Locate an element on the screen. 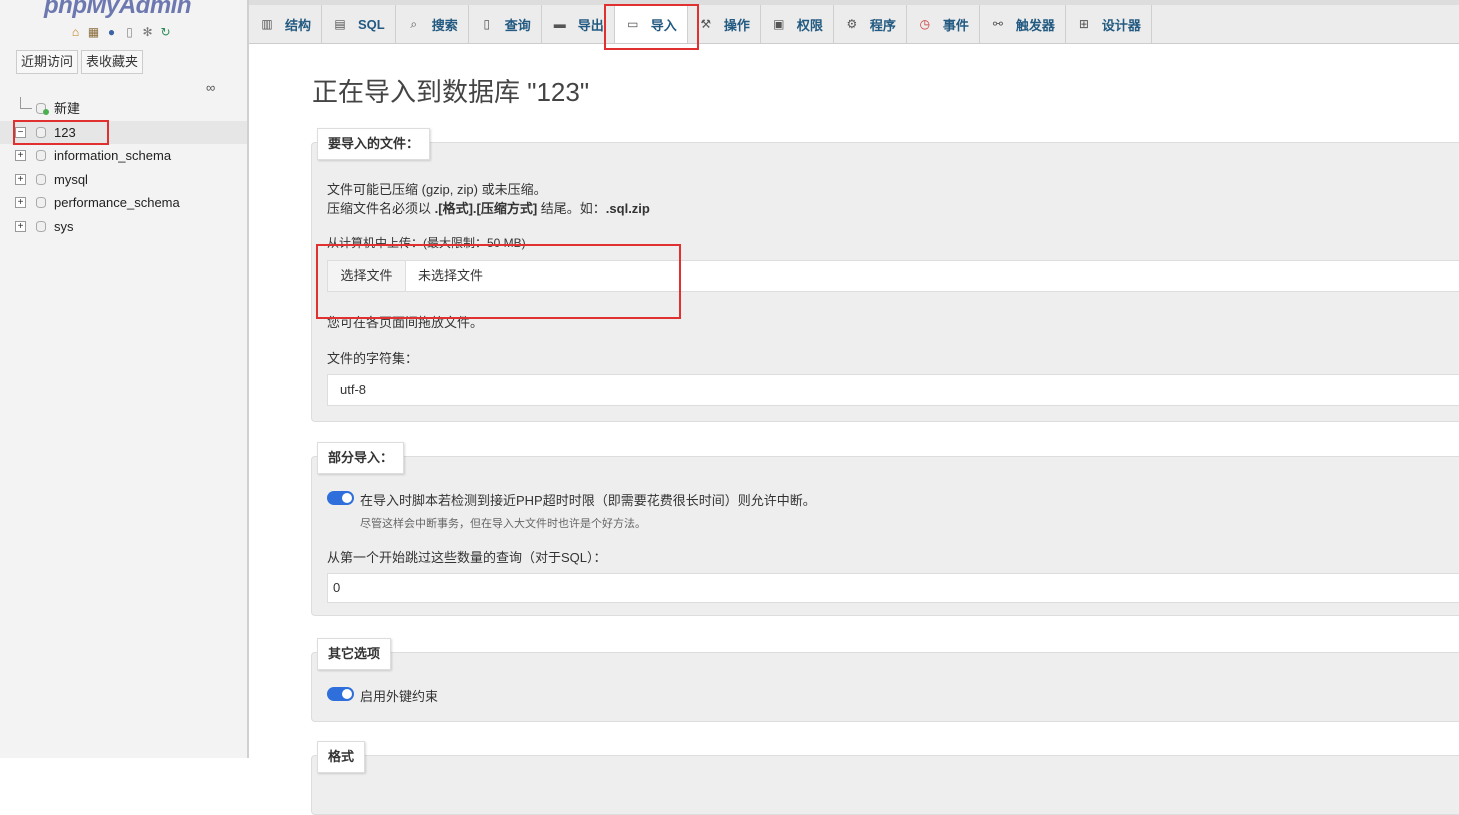 This screenshot has height=815, width=1459. tab-designer: ⊞ 设计器 is located at coordinates (1109, 24).